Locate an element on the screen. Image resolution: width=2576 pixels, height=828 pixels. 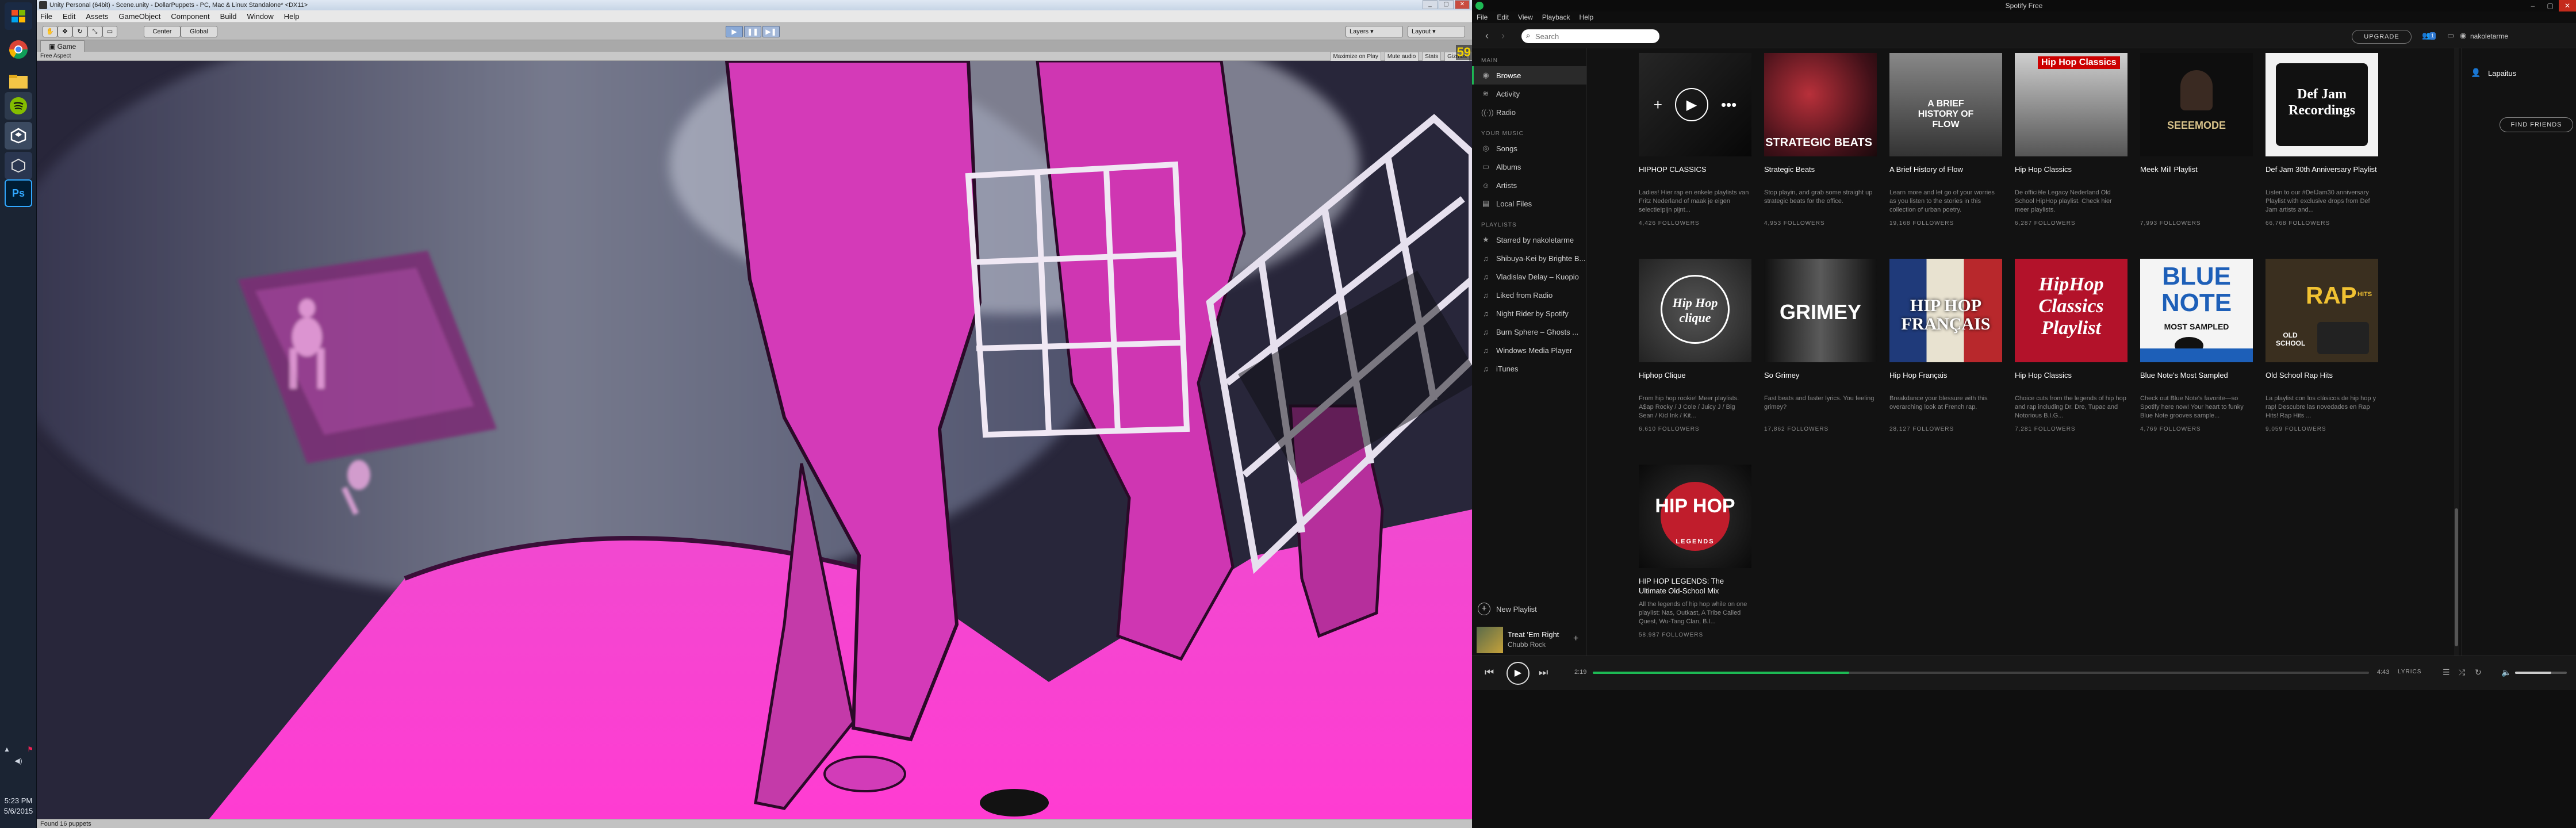
menu-gameobject: GameObject is located at coordinates (139, 16).